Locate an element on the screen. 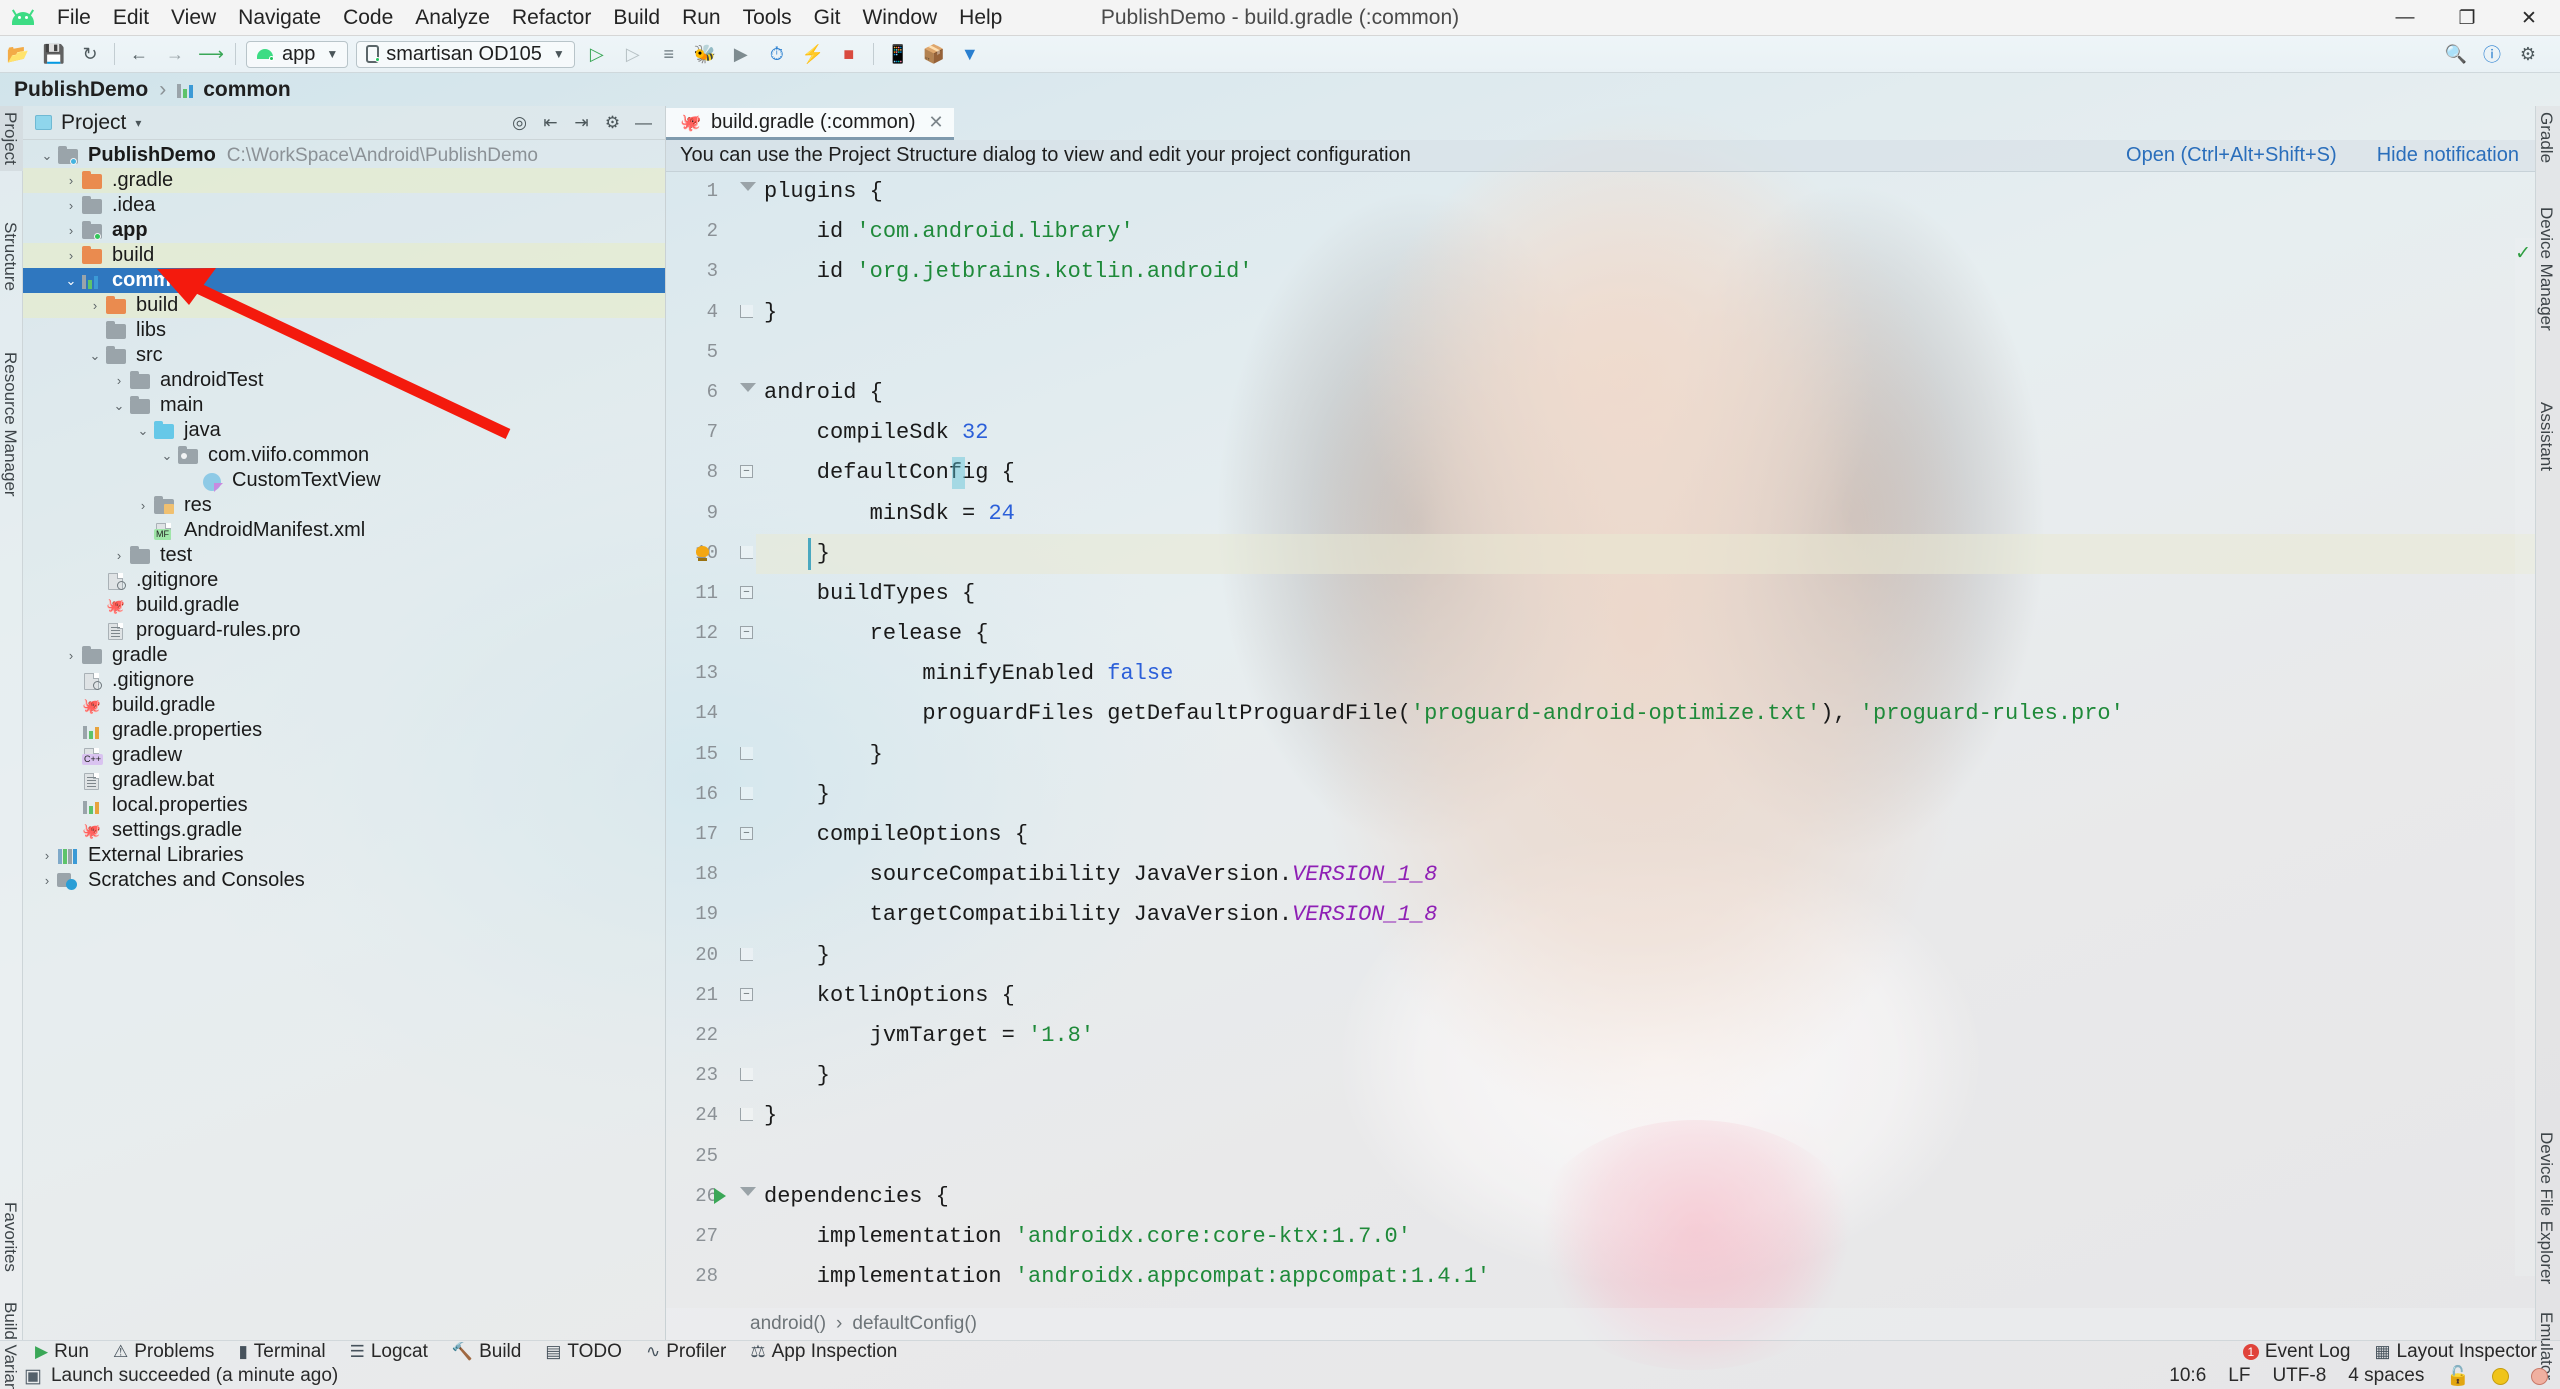 The image size is (2560, 1389). menu-run: Run is located at coordinates (701, 17).